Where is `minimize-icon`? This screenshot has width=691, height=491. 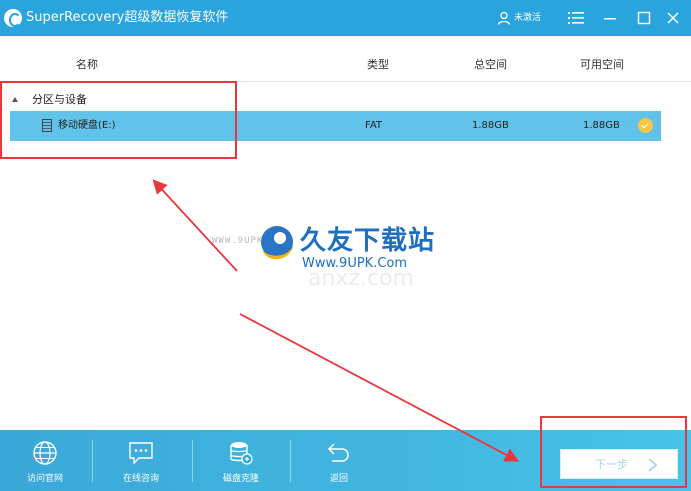 minimize-icon is located at coordinates (610, 19).